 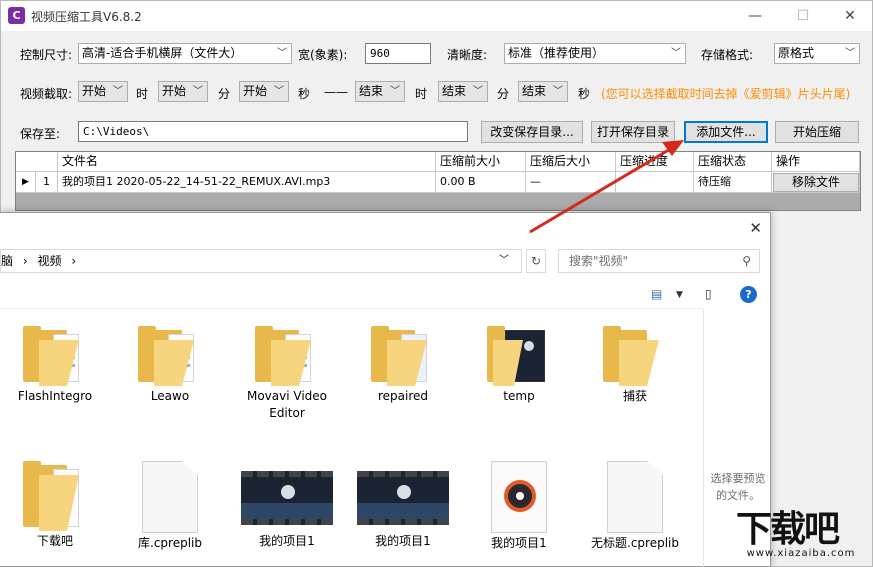 What do you see at coordinates (273, 131) in the screenshot?
I see `save-path-input: C:\Videos\` at bounding box center [273, 131].